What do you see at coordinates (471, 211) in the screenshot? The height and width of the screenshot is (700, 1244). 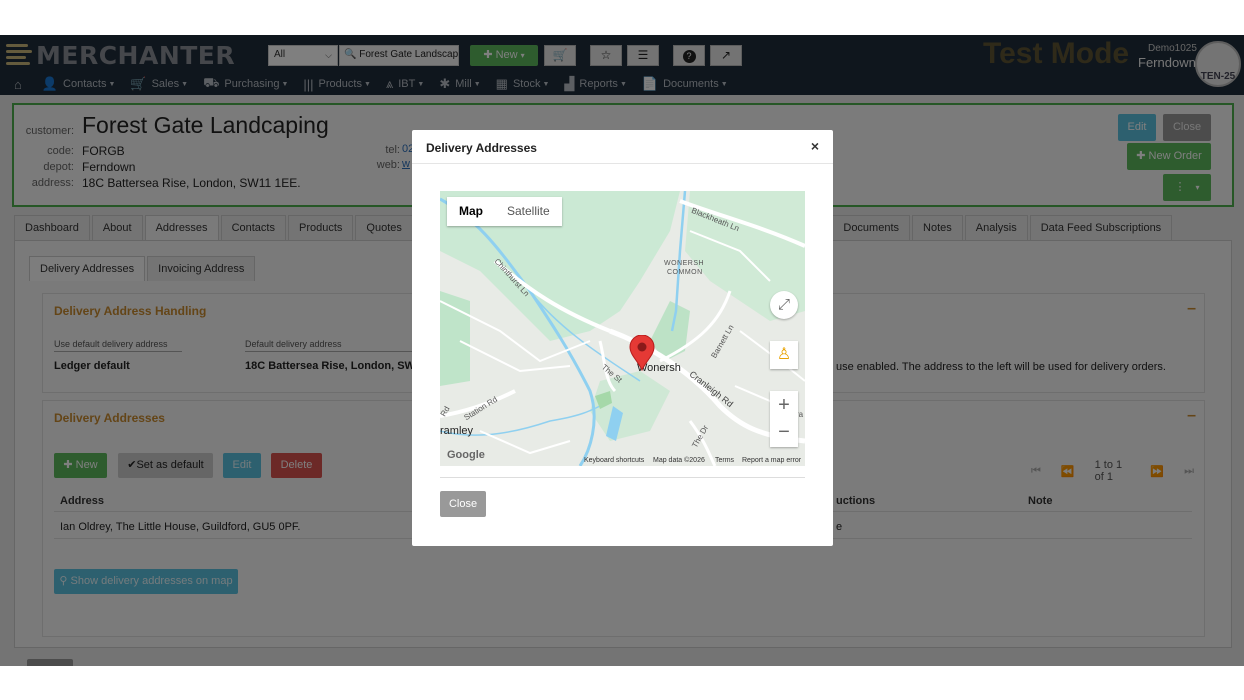 I see `map-type-map: Map` at bounding box center [471, 211].